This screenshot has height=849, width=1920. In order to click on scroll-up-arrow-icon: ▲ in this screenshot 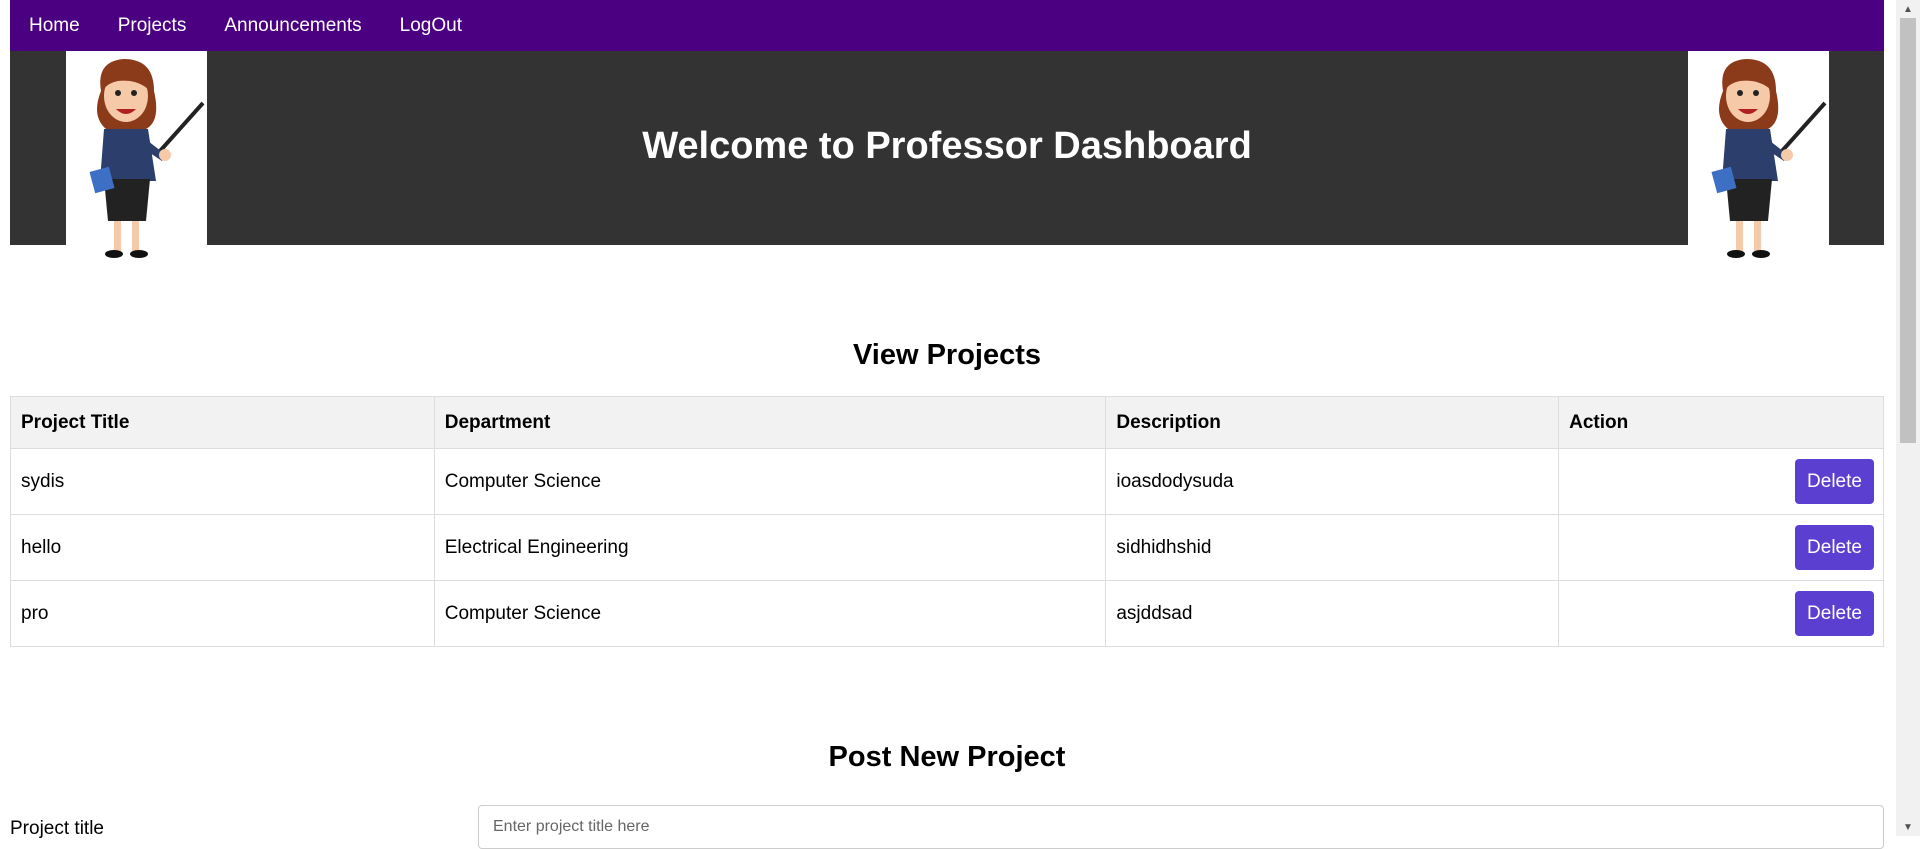, I will do `click(1908, 9)`.